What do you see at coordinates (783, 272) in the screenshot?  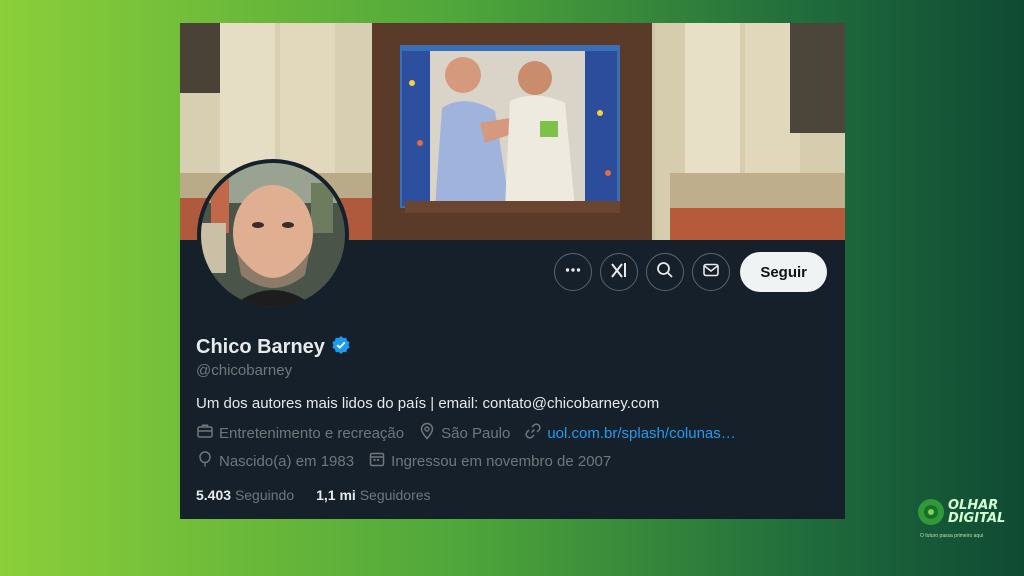 I see `follow-button: Seguir` at bounding box center [783, 272].